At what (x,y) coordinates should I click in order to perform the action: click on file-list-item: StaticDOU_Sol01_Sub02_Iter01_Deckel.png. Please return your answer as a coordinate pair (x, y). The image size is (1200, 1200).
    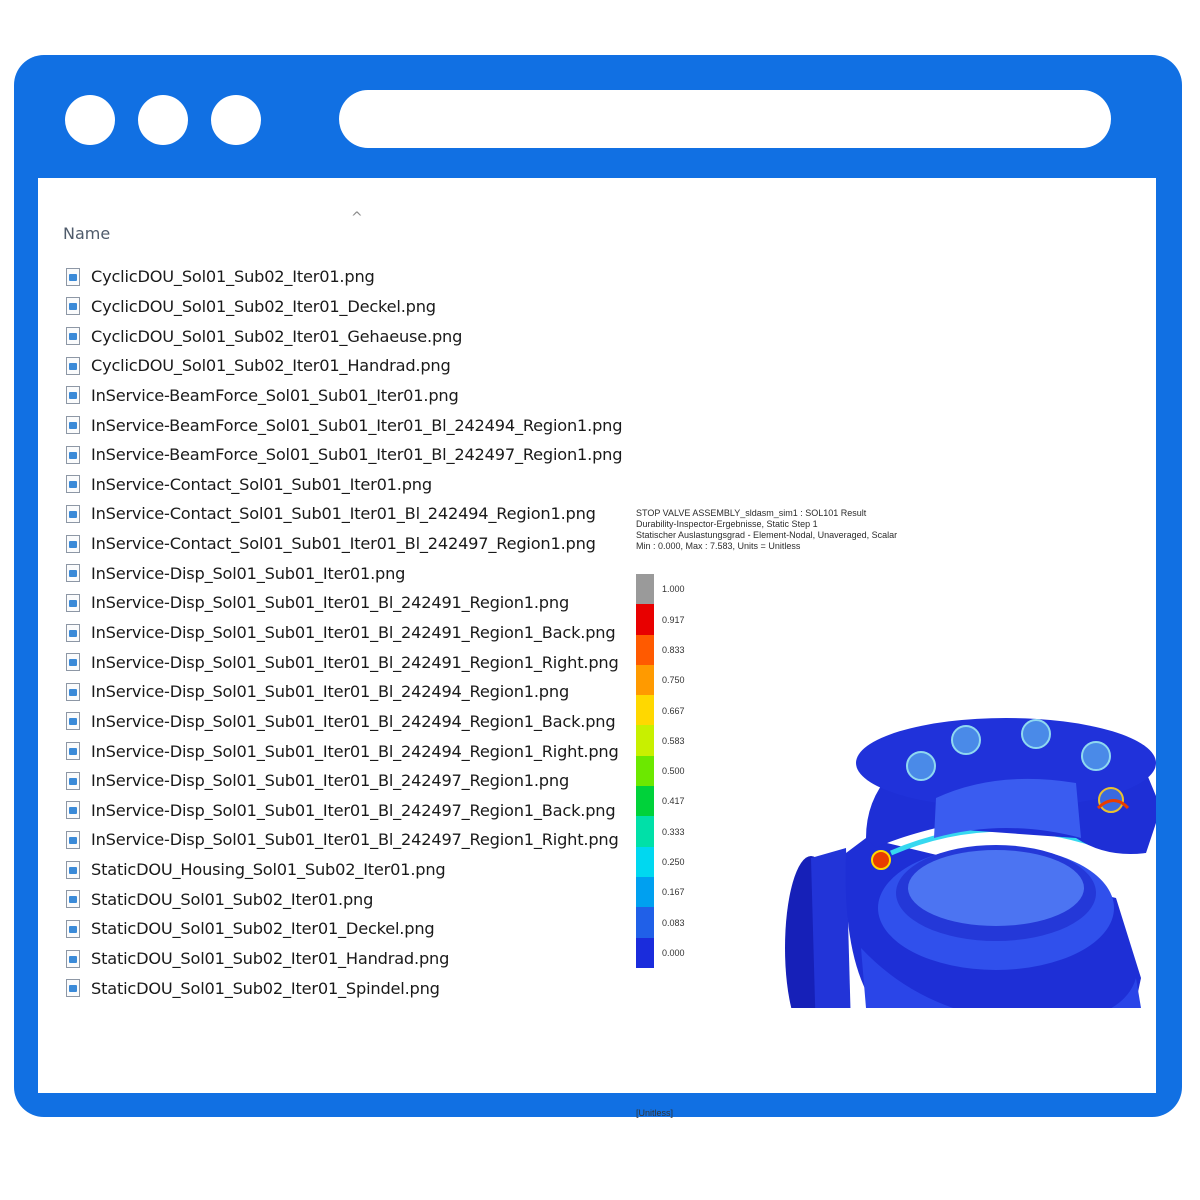
    Looking at the image, I should click on (344, 929).